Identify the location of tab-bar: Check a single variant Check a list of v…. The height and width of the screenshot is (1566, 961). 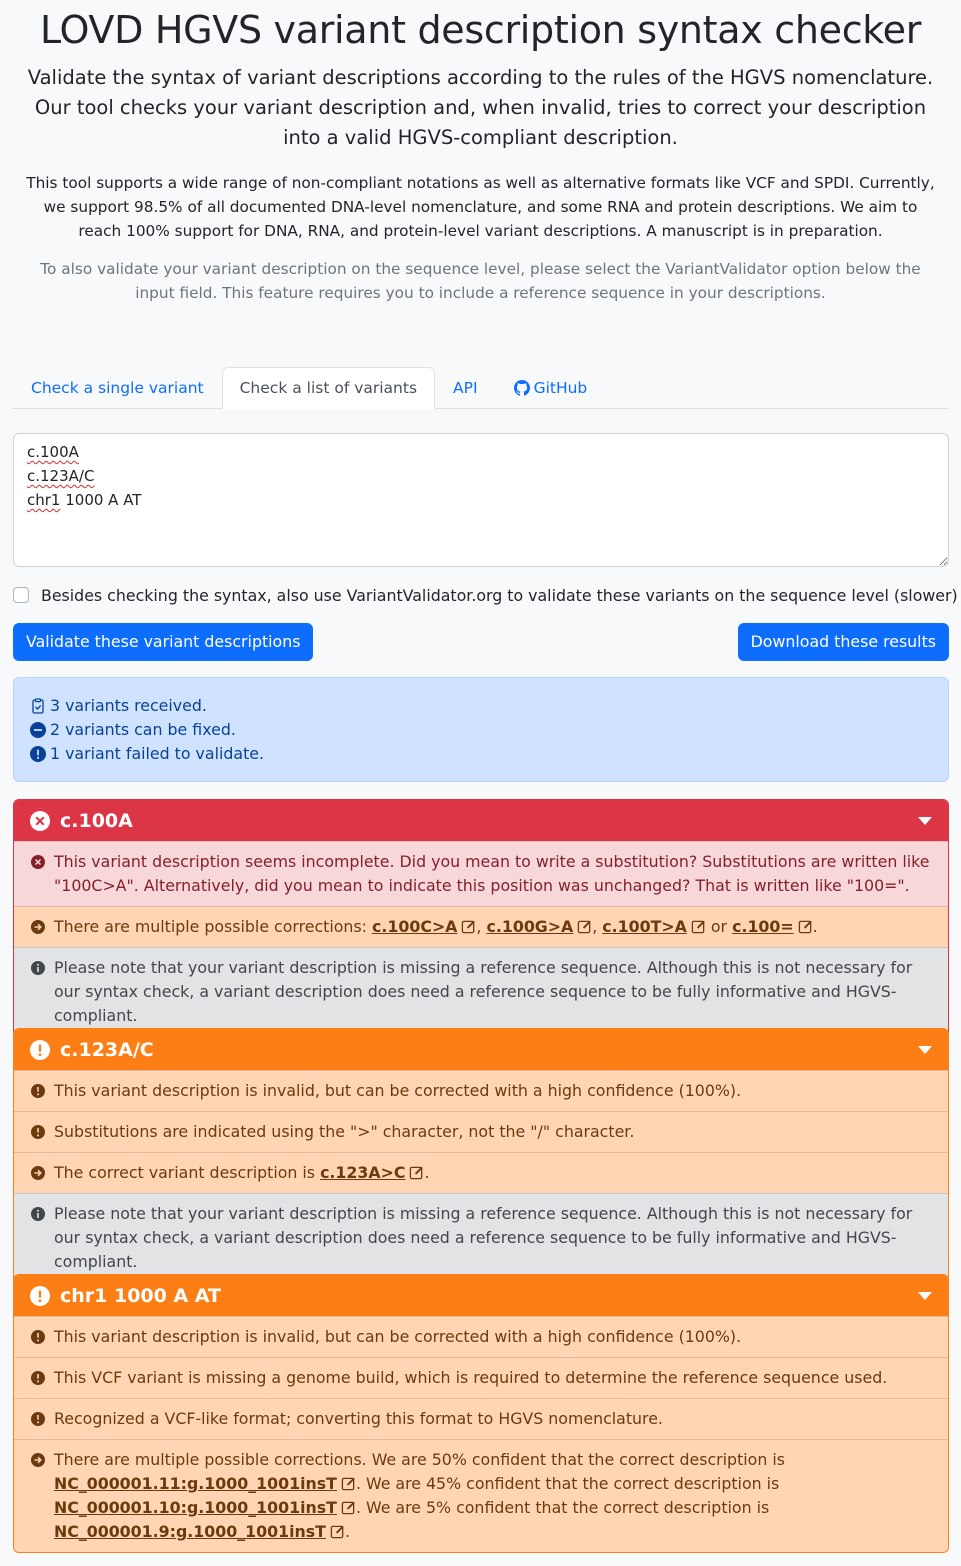
(481, 388).